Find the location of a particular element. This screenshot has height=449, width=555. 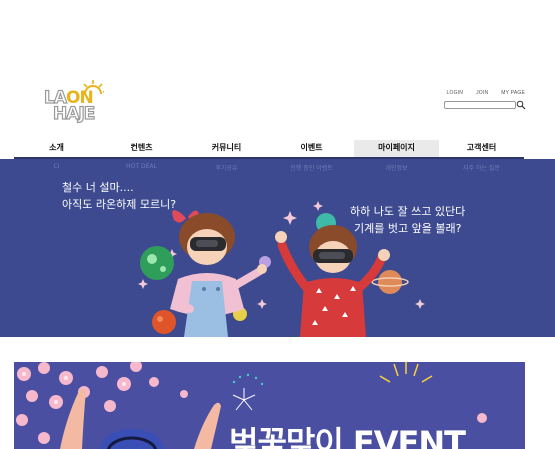

hero-left-line-2: 아직도 라온하제 모르니? is located at coordinates (119, 204).